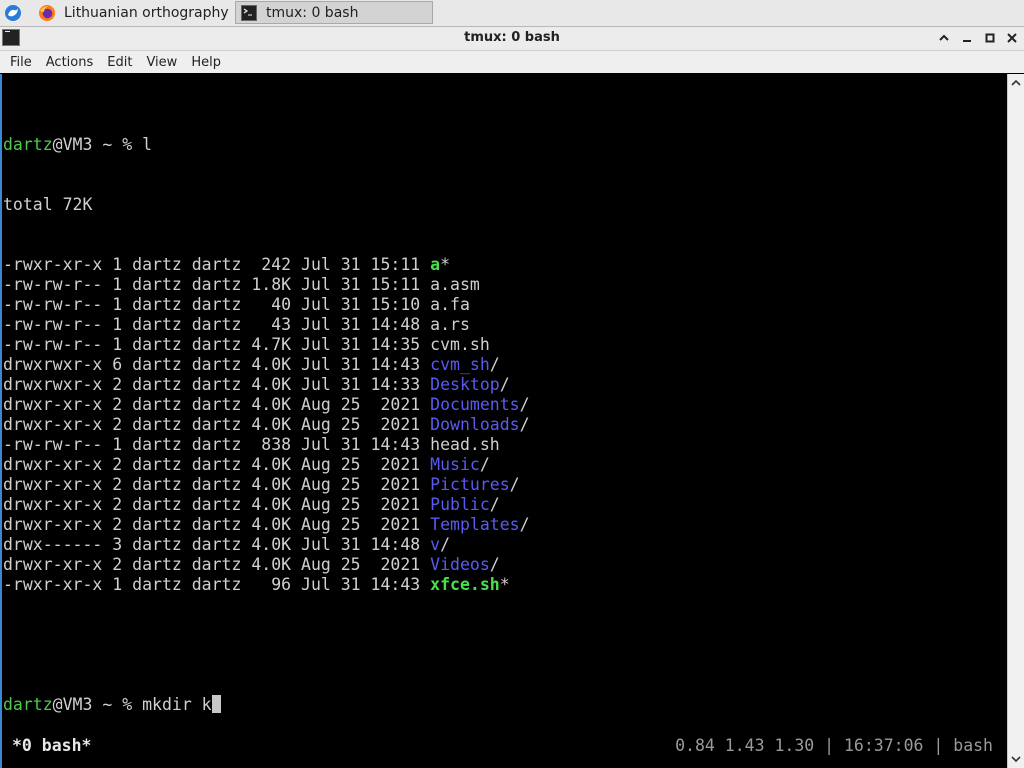 This screenshot has width=1024, height=768. What do you see at coordinates (435, 544) in the screenshot?
I see `directory-name: v` at bounding box center [435, 544].